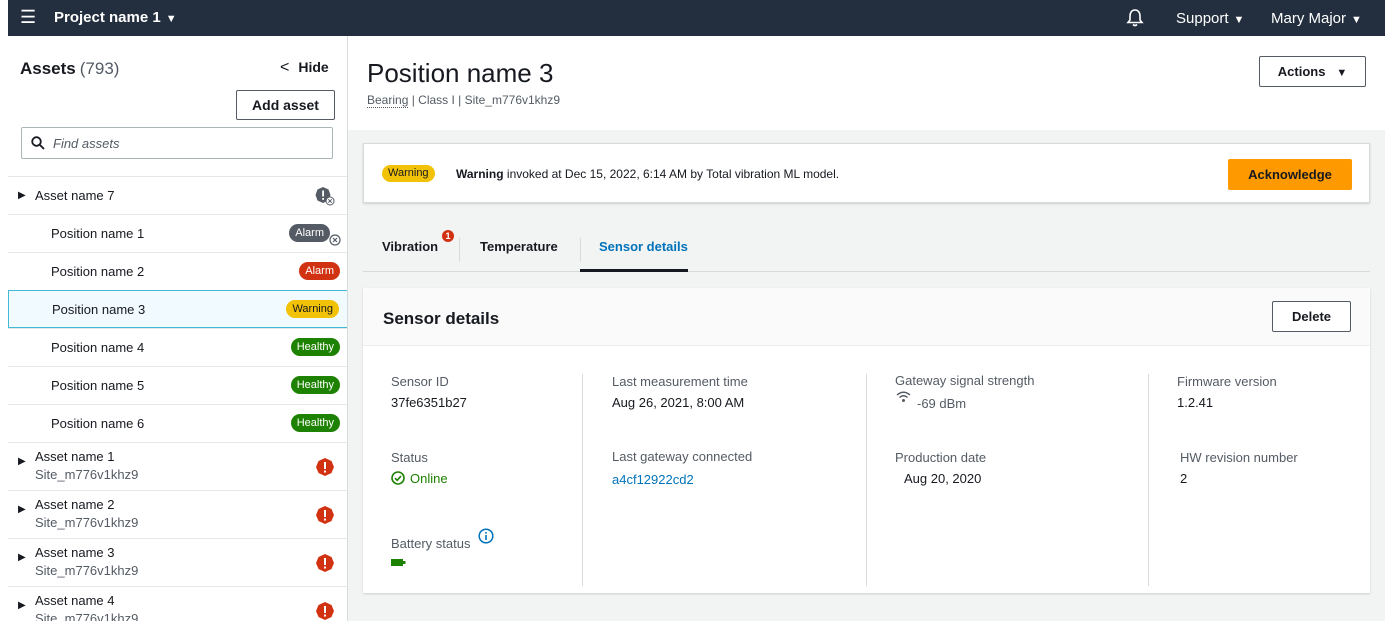  Describe the element at coordinates (99, 309) in the screenshot. I see `position-name: Position name 3` at that location.